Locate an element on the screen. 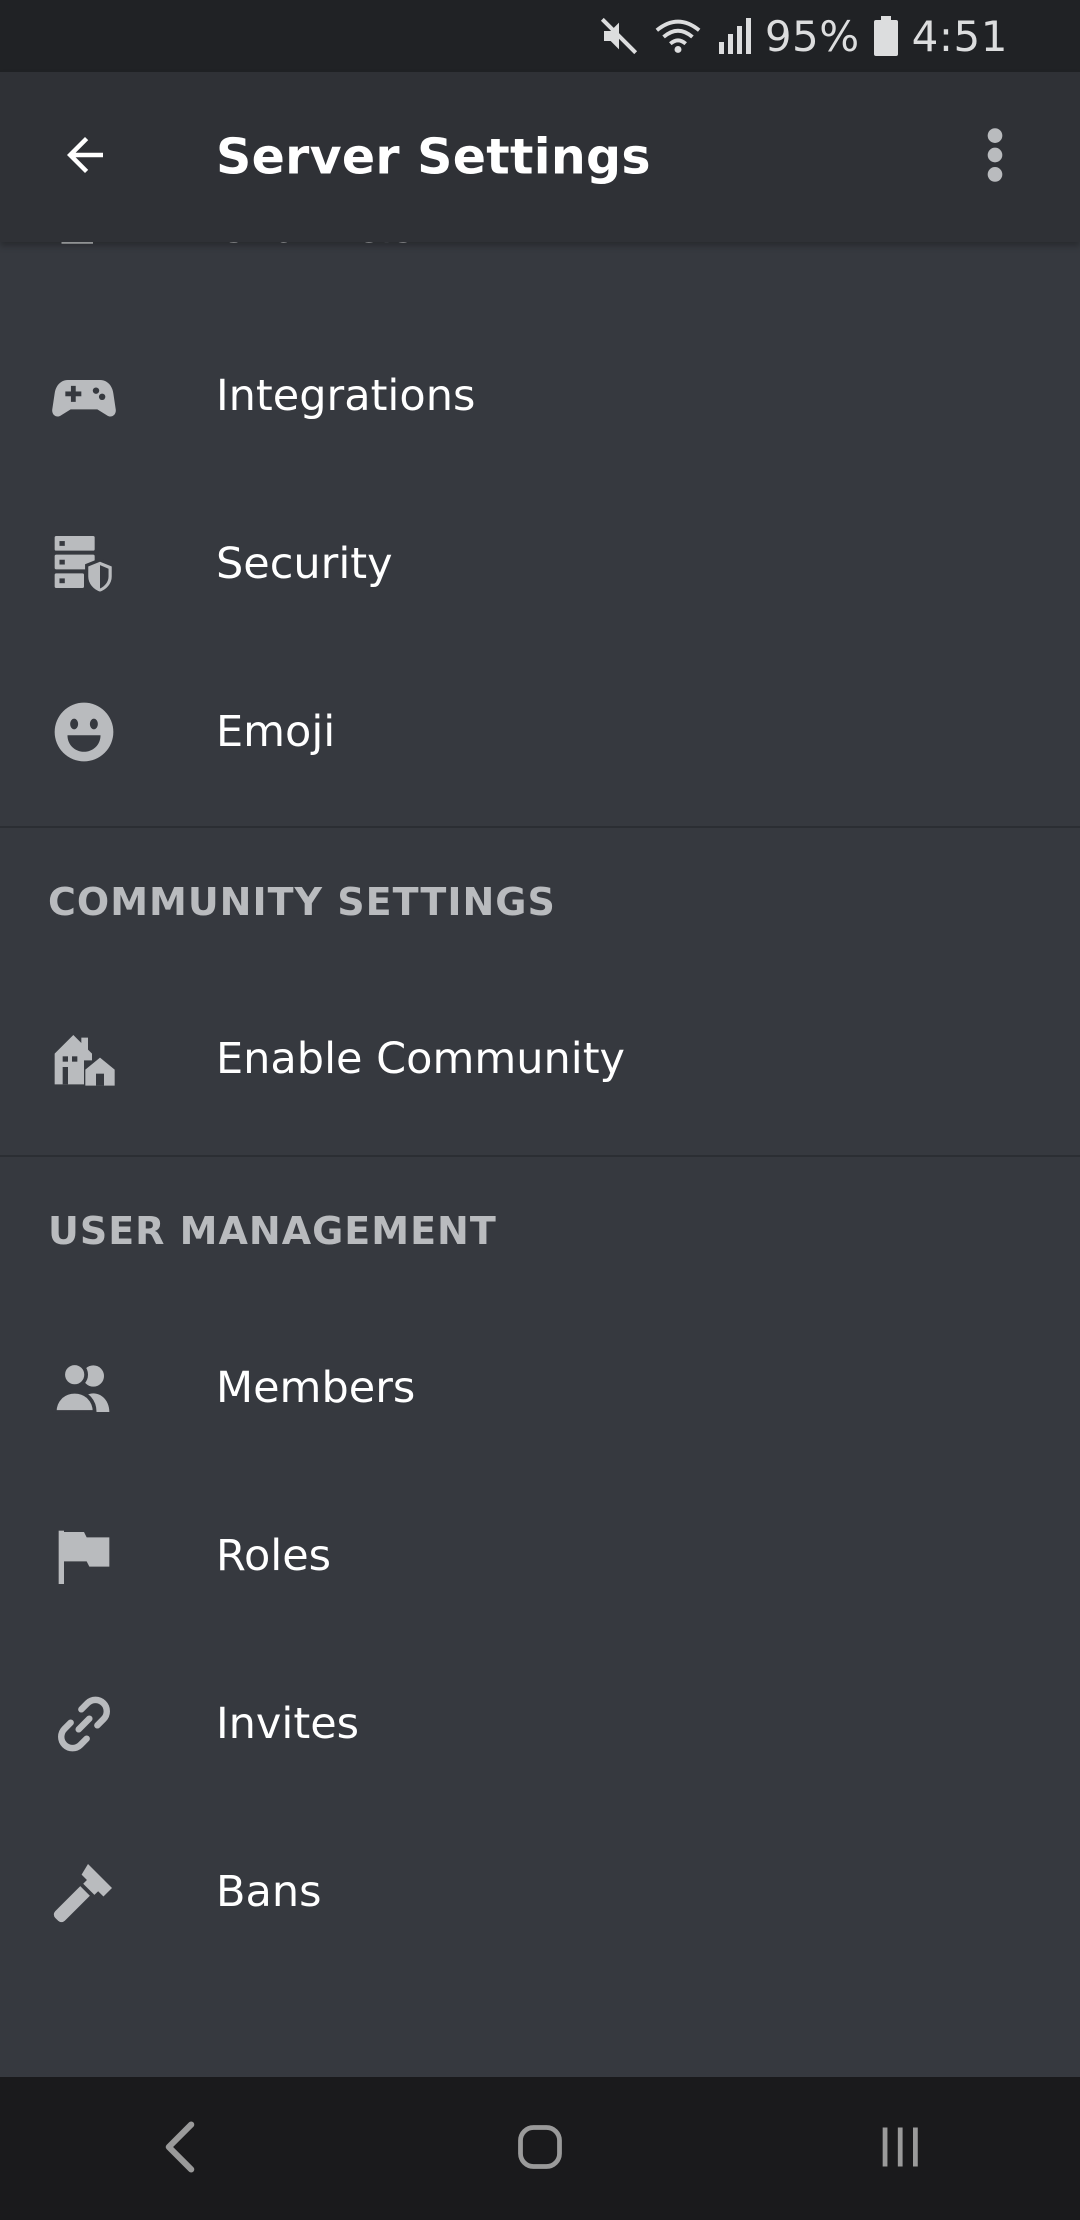 The width and height of the screenshot is (1080, 2220). menu-item-label: Channels is located at coordinates (315, 247).